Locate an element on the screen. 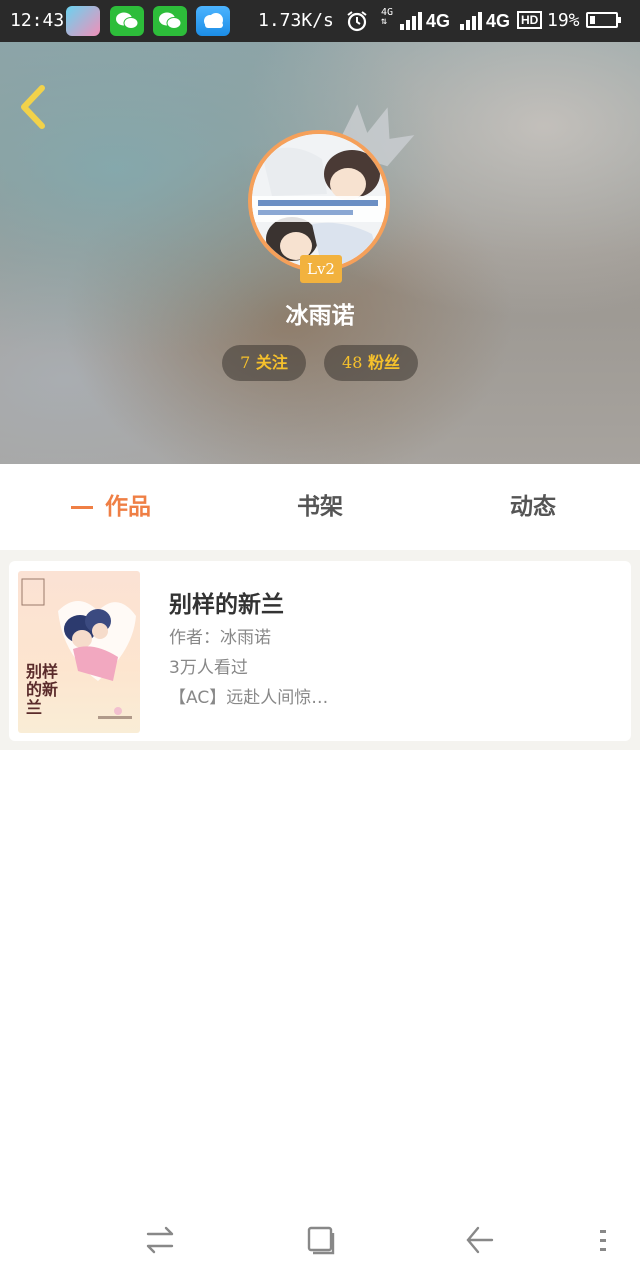 The image size is (640, 1280). home-square-icon is located at coordinates (321, 1240).